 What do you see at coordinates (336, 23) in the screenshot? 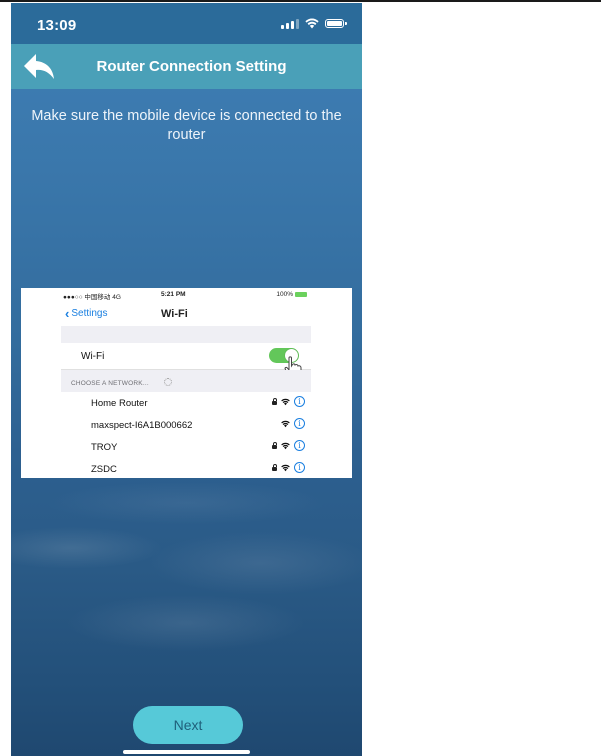
I see `battery-icon` at bounding box center [336, 23].